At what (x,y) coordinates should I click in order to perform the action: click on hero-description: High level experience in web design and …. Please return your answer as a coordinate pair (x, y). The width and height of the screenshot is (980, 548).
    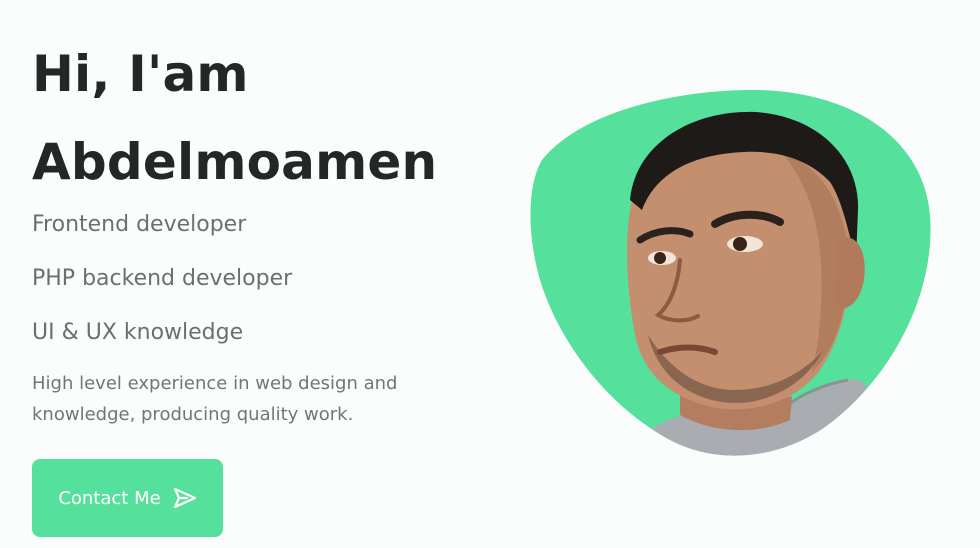
    Looking at the image, I should click on (215, 399).